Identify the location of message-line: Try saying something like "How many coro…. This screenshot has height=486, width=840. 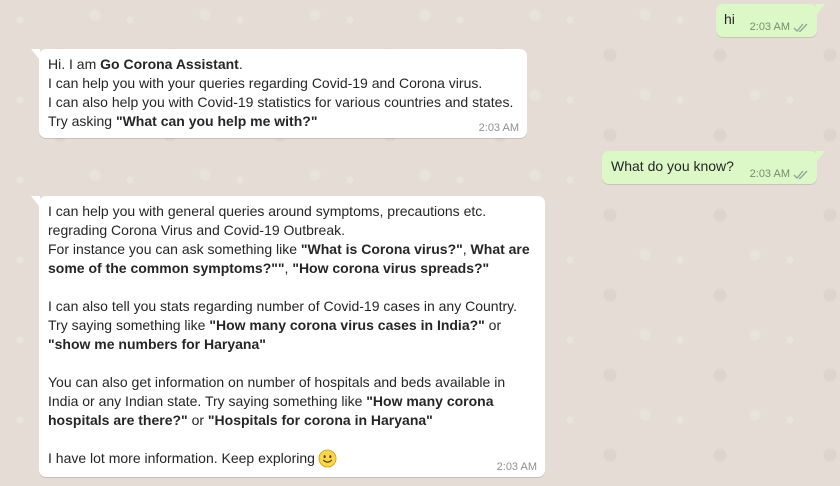
(275, 325).